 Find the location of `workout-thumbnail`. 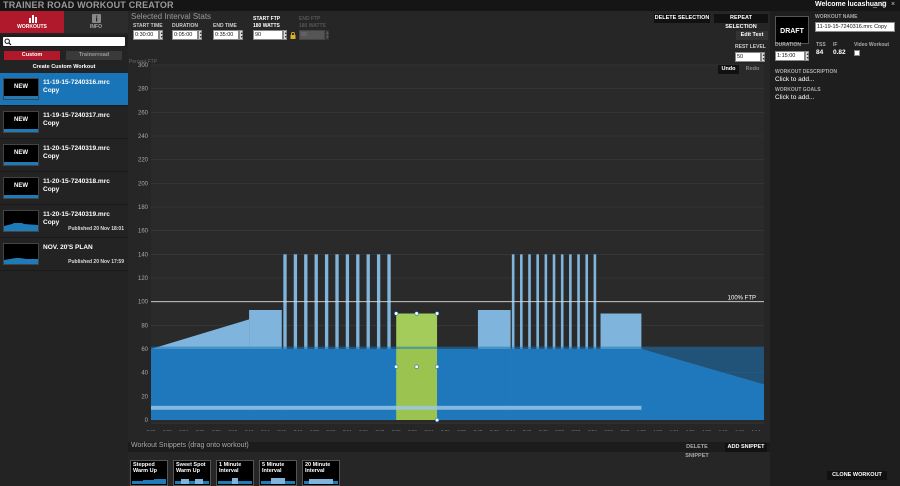

workout-thumbnail is located at coordinates (21, 221).